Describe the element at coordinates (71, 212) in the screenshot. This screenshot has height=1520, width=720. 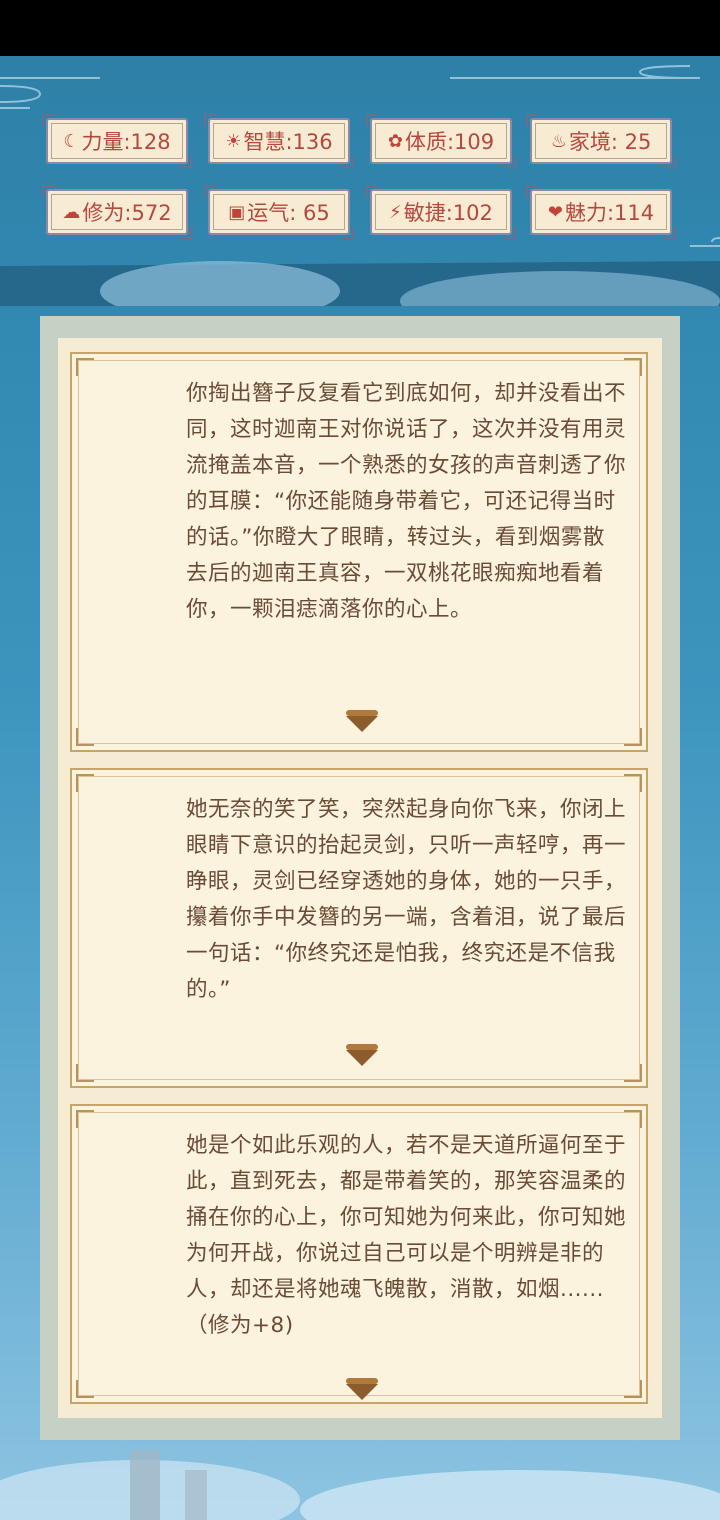
I see `cultivation-icon: ☁` at that location.